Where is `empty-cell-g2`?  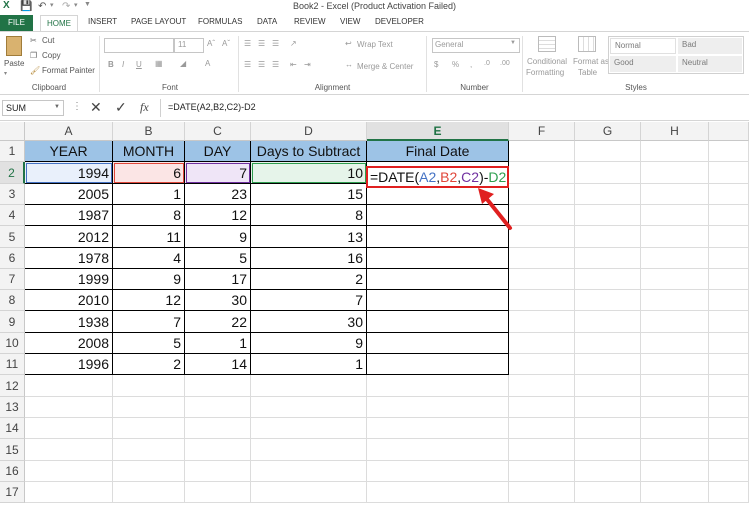 empty-cell-g2 is located at coordinates (608, 173).